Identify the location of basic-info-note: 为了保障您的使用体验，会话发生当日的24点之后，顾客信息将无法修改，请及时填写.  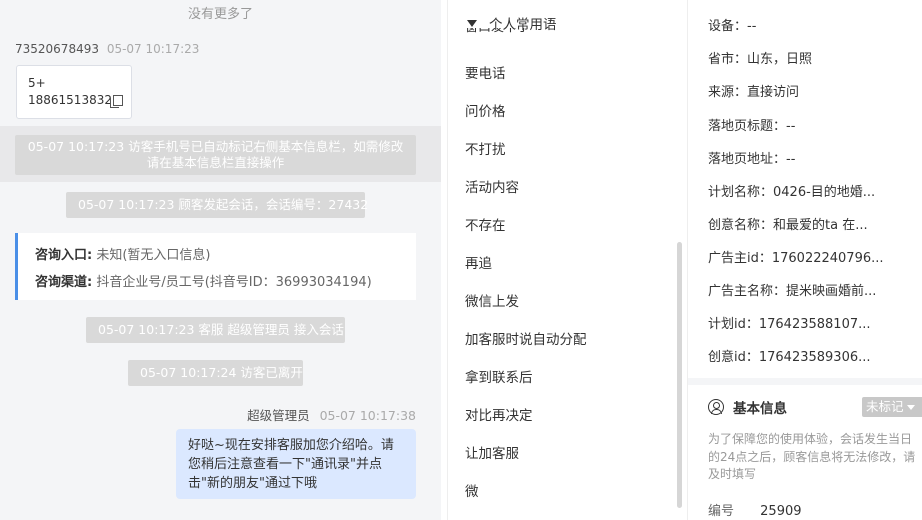
(812, 456).